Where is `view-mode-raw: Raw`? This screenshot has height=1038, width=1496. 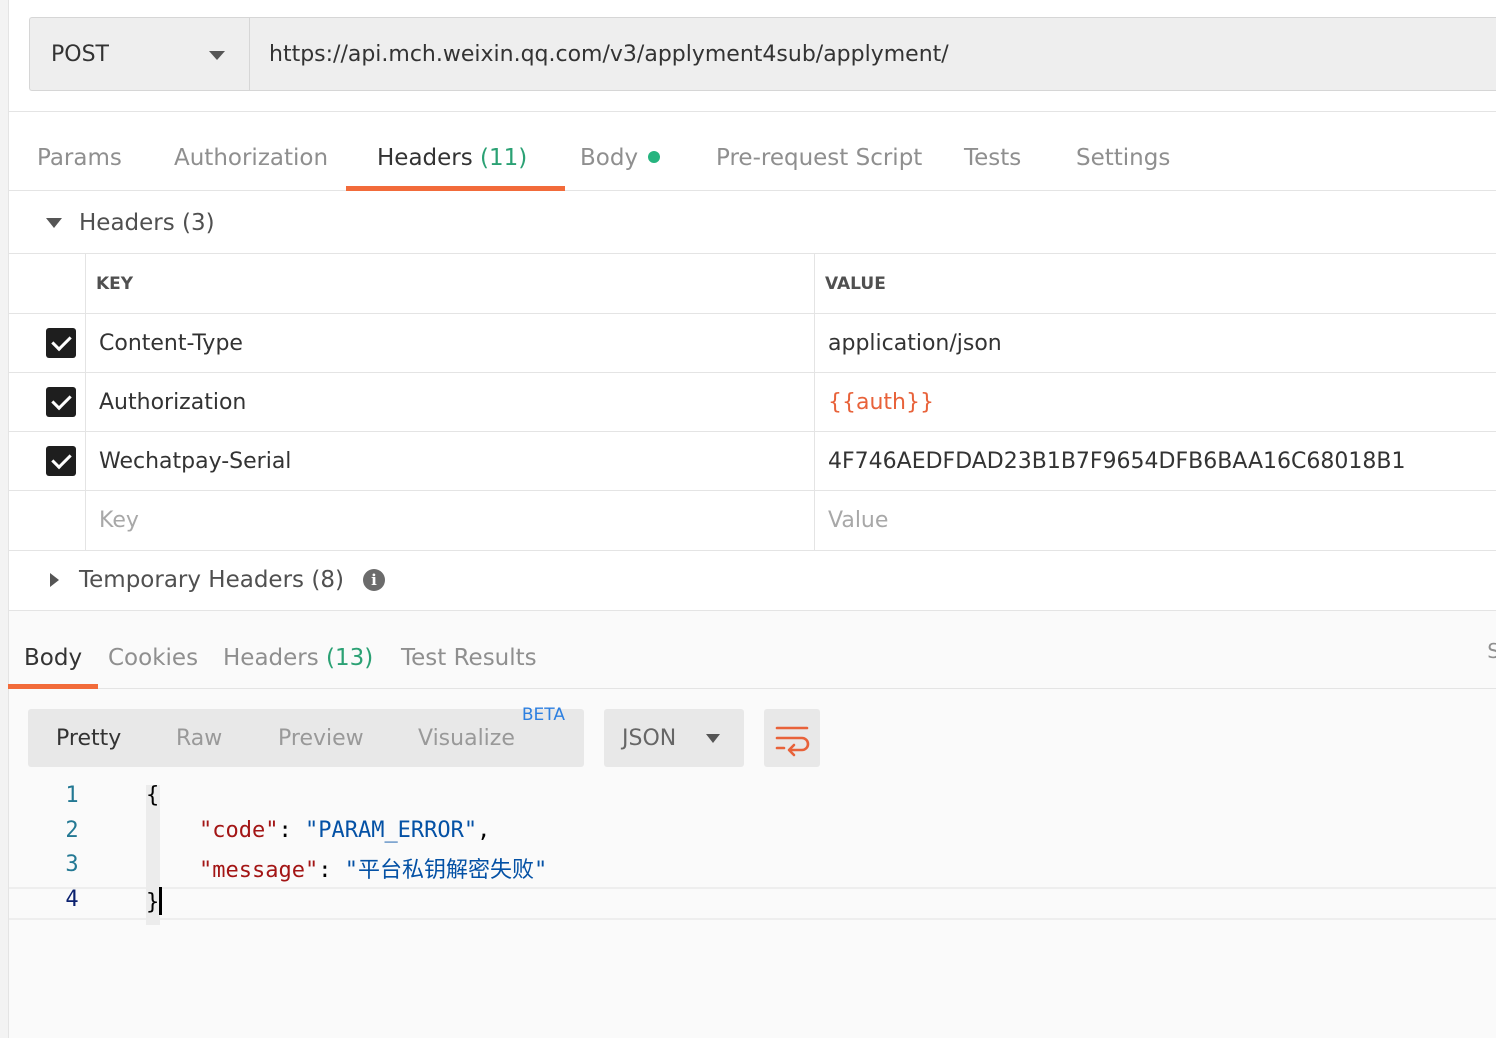 view-mode-raw: Raw is located at coordinates (199, 738).